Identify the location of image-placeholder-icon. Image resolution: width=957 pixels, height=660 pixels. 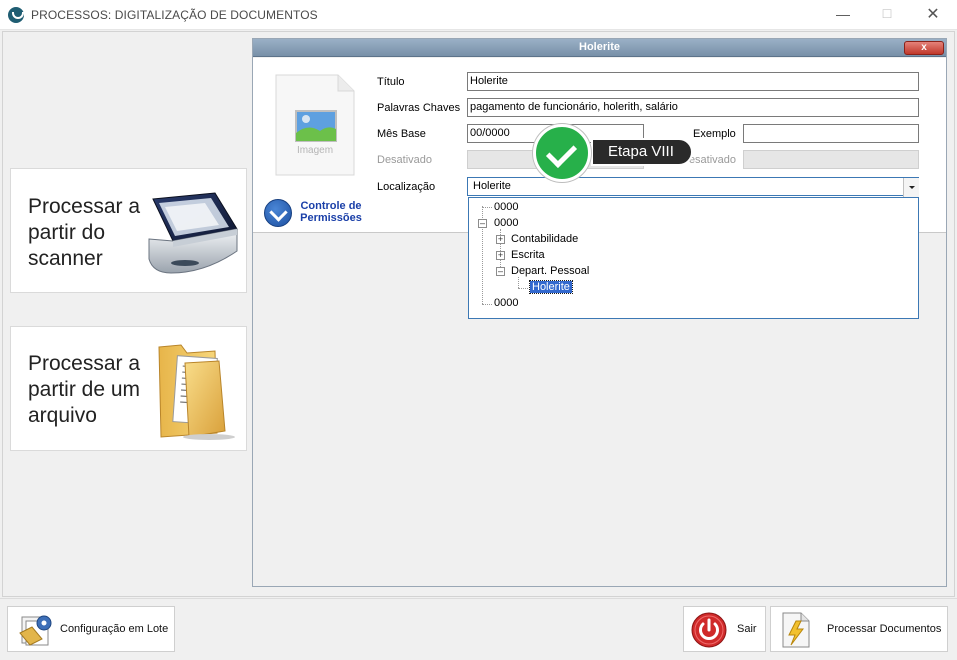
(315, 125).